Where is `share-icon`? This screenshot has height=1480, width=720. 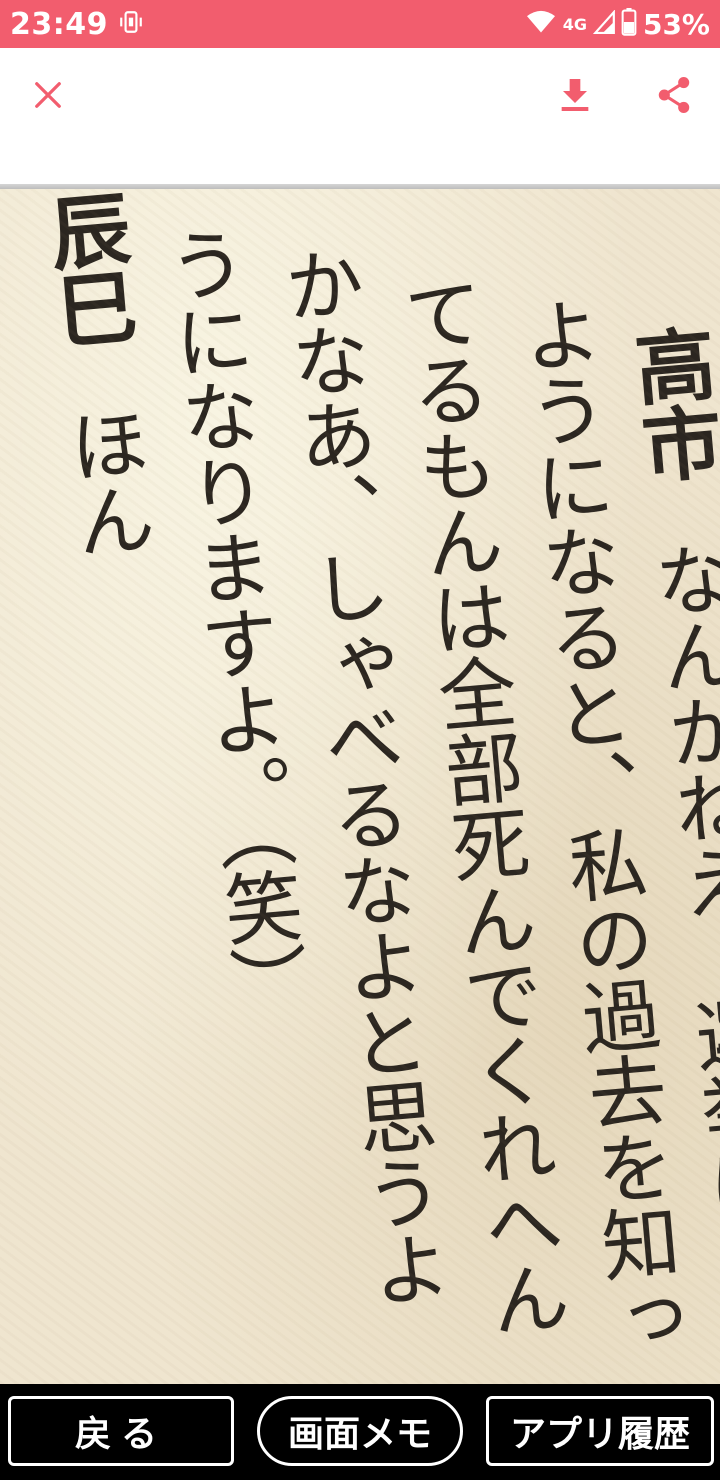 share-icon is located at coordinates (674, 97).